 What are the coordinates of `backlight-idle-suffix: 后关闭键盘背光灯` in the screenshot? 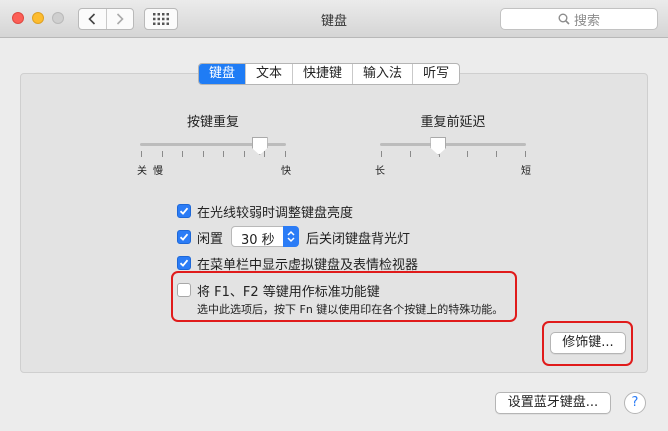 It's located at (358, 239).